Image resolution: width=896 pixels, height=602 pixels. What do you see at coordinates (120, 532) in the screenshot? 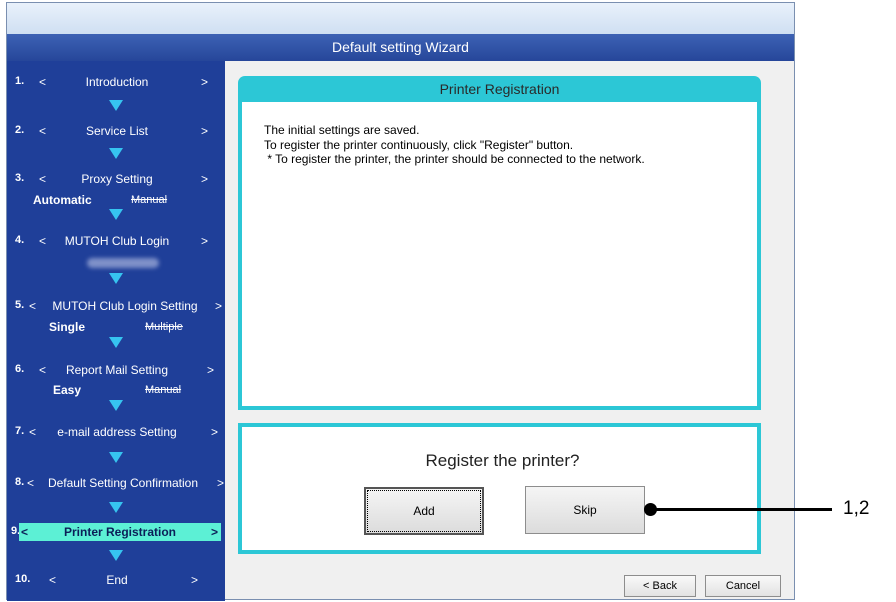
I see `step-printer-registration: < Printer Registration >` at bounding box center [120, 532].